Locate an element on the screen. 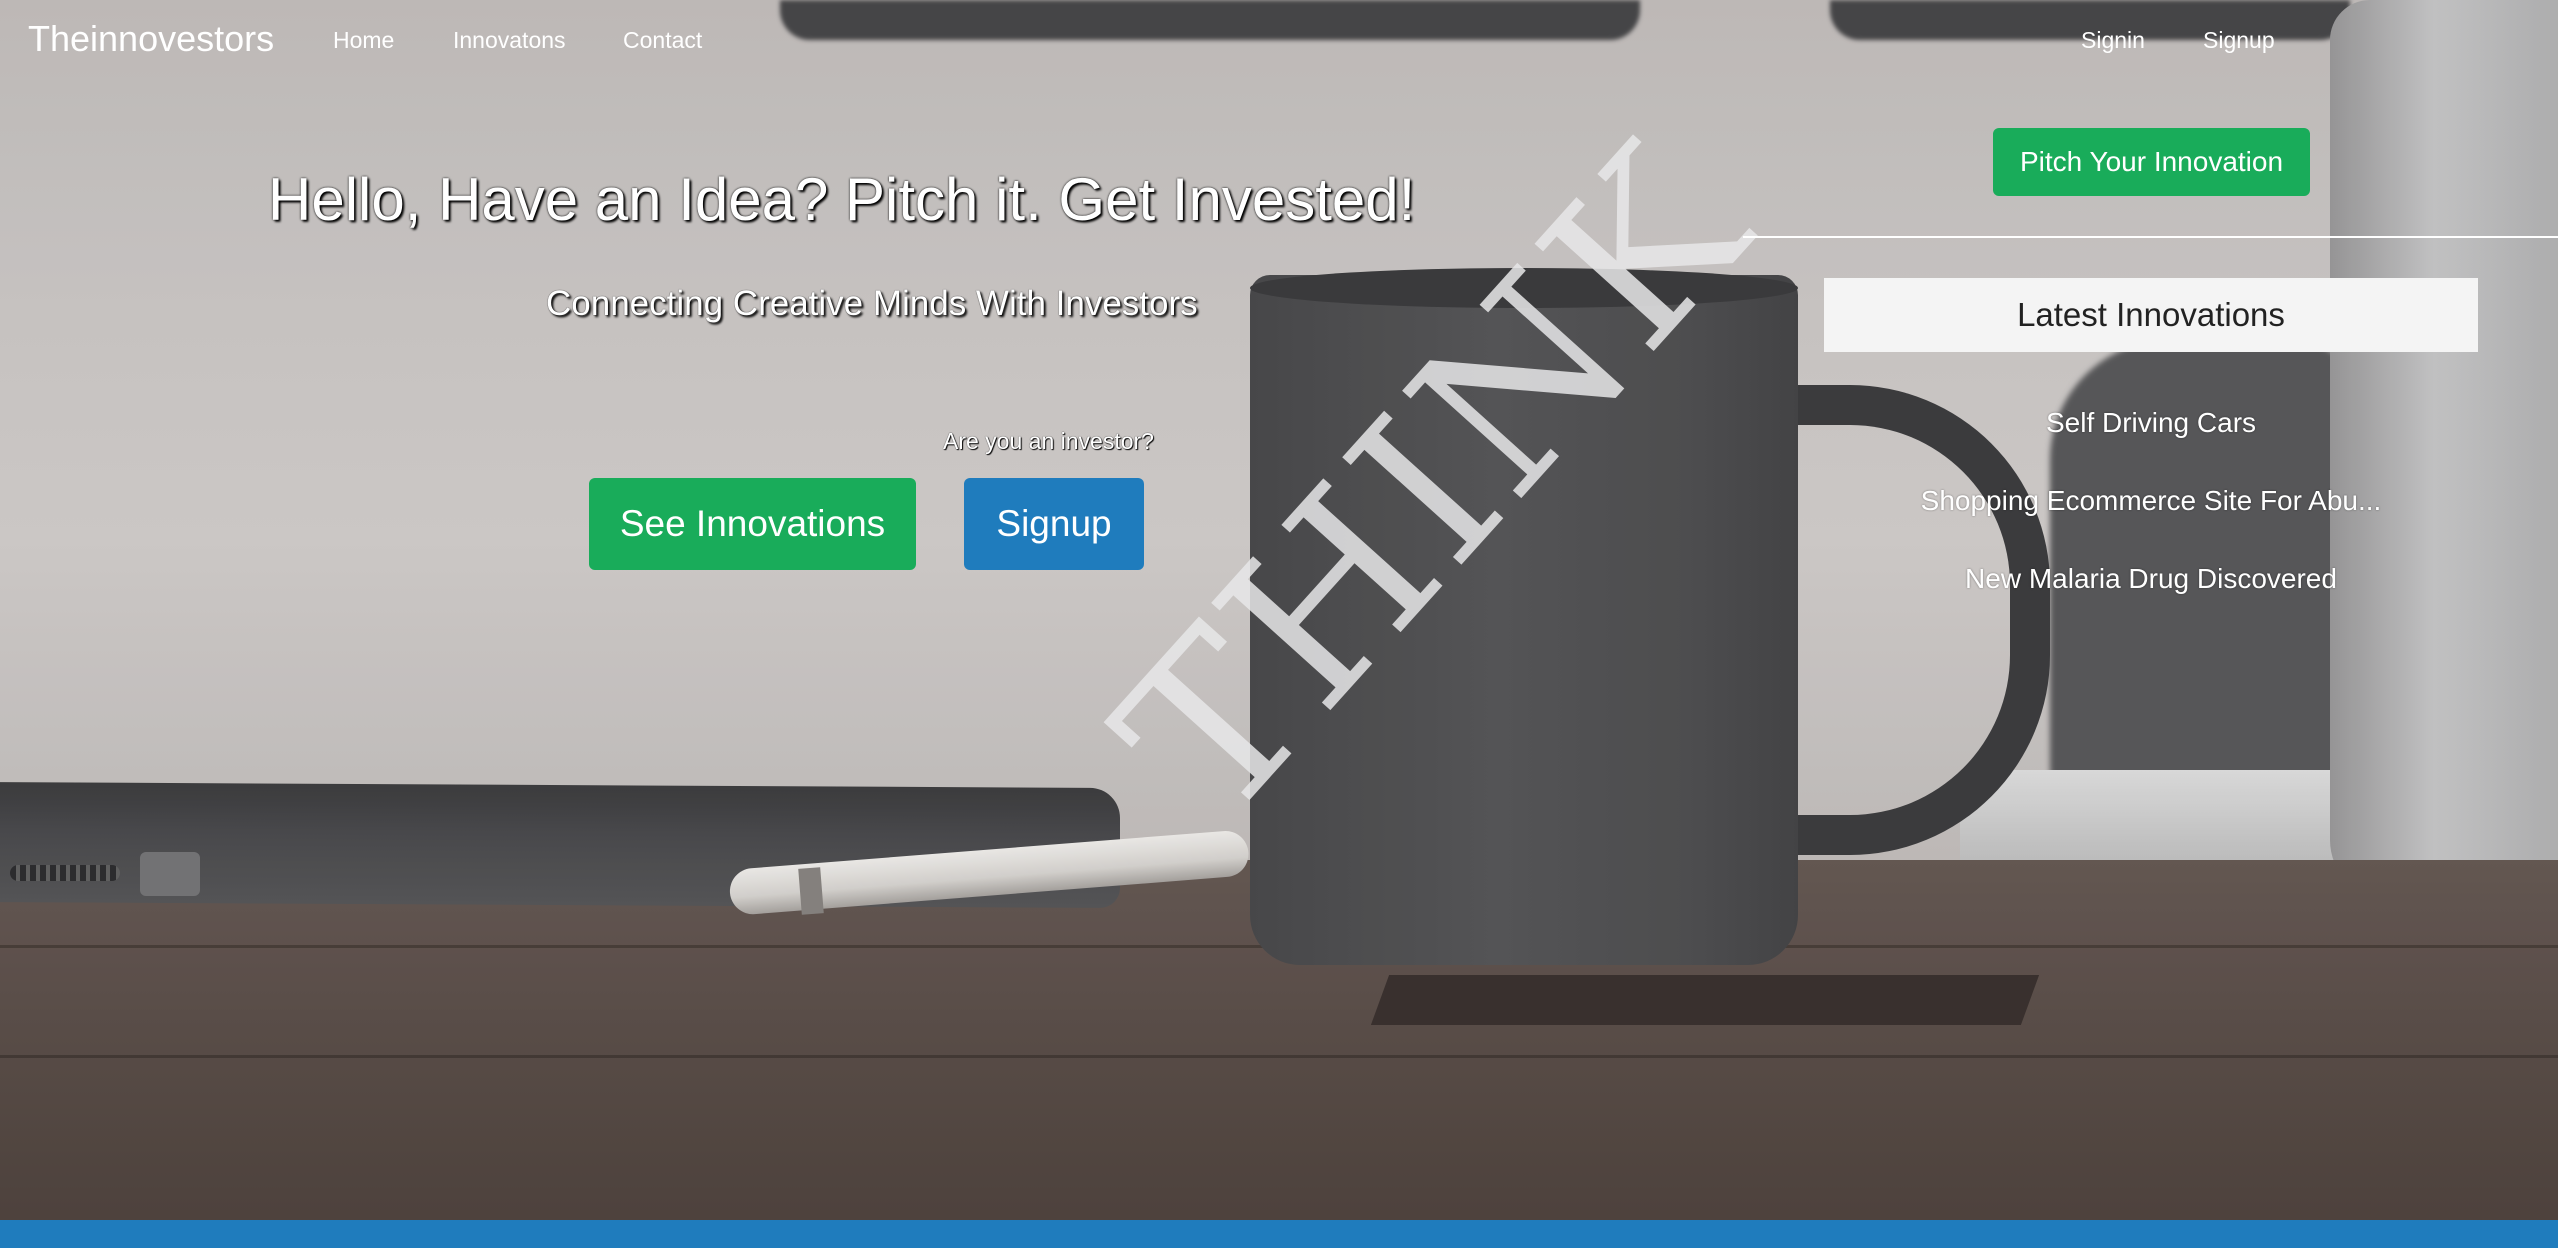  hero-subtitle: Connecting Creative Minds With Investors is located at coordinates (872, 303).